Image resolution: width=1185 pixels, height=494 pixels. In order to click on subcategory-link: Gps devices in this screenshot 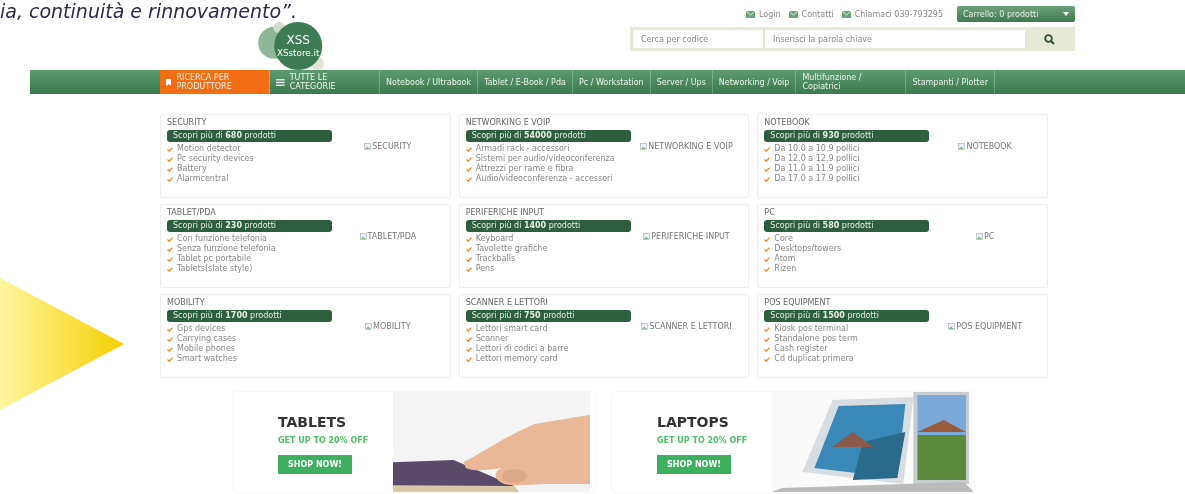, I will do `click(249, 329)`.